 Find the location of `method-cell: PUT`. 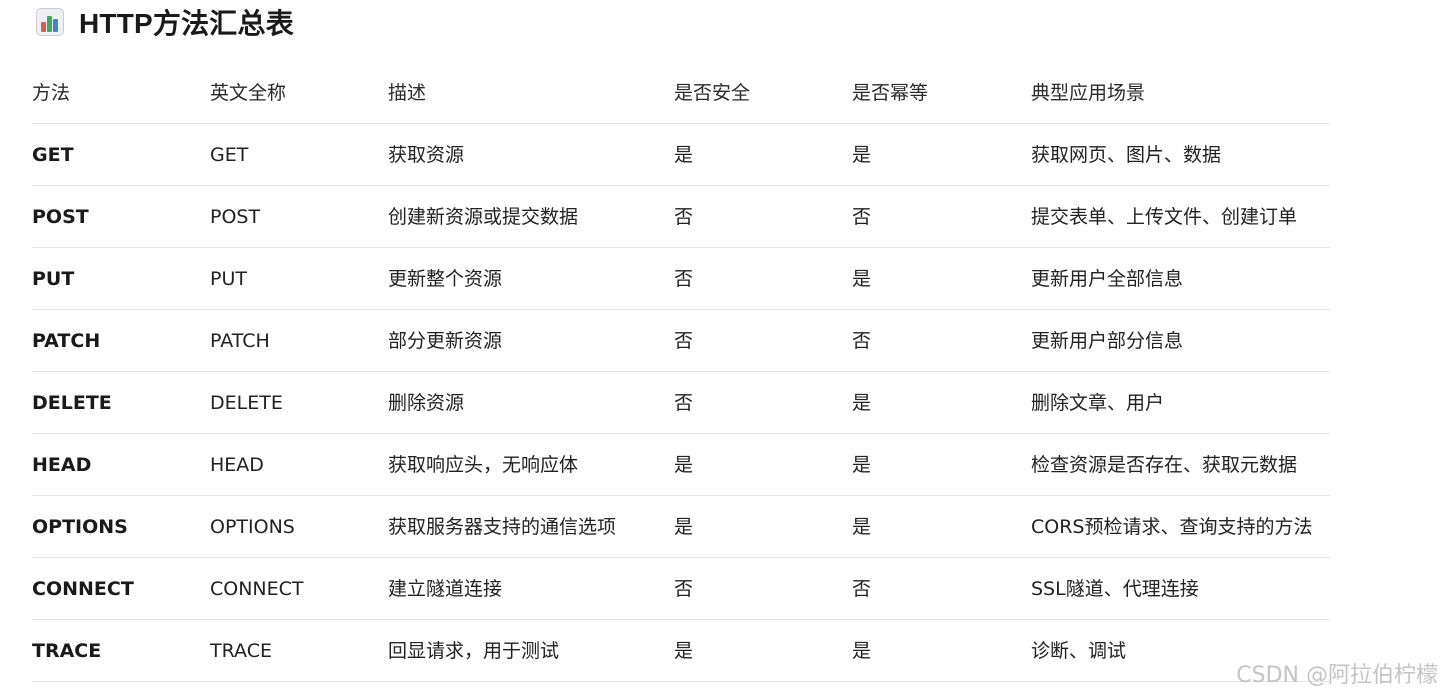

method-cell: PUT is located at coordinates (53, 279).